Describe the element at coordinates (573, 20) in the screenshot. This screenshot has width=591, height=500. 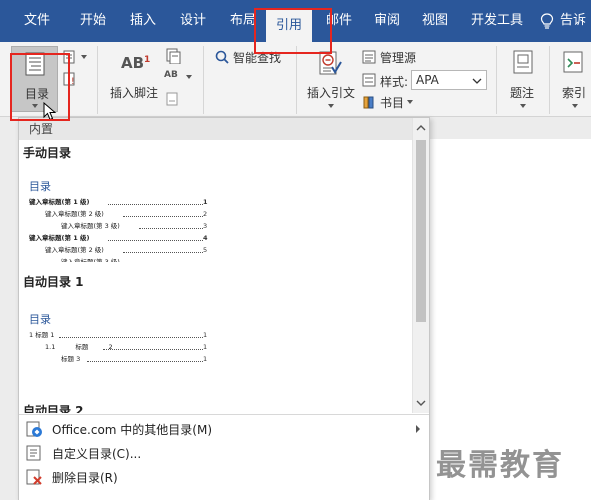
I see `tell-me-label: 告诉` at that location.